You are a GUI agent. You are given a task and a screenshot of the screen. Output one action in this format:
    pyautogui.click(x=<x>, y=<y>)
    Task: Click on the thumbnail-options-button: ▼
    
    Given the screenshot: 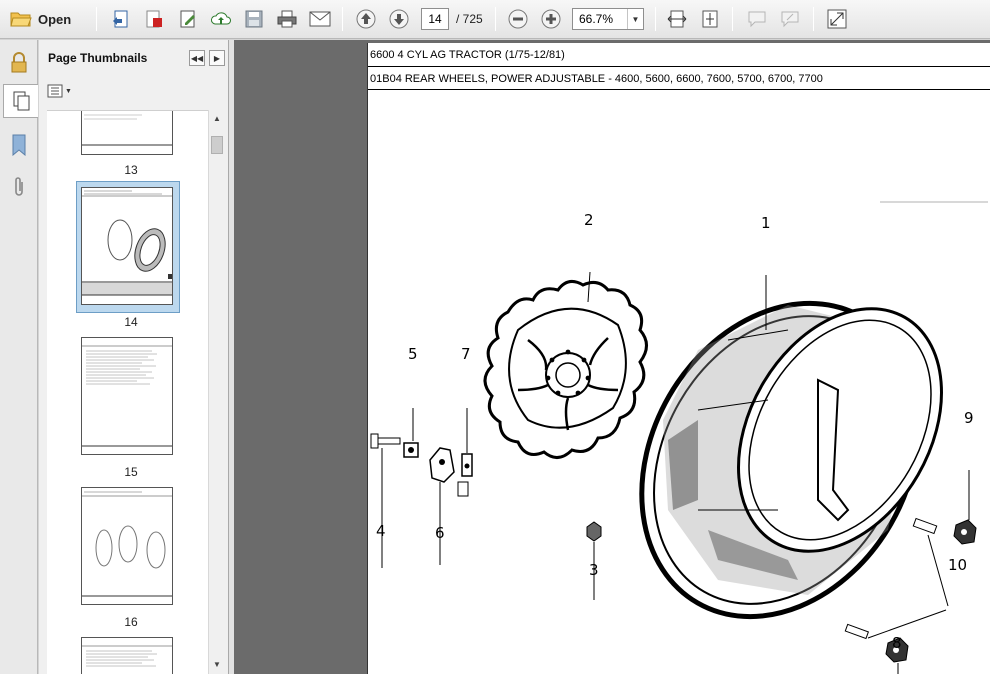 What is the action you would take?
    pyautogui.click(x=59, y=91)
    